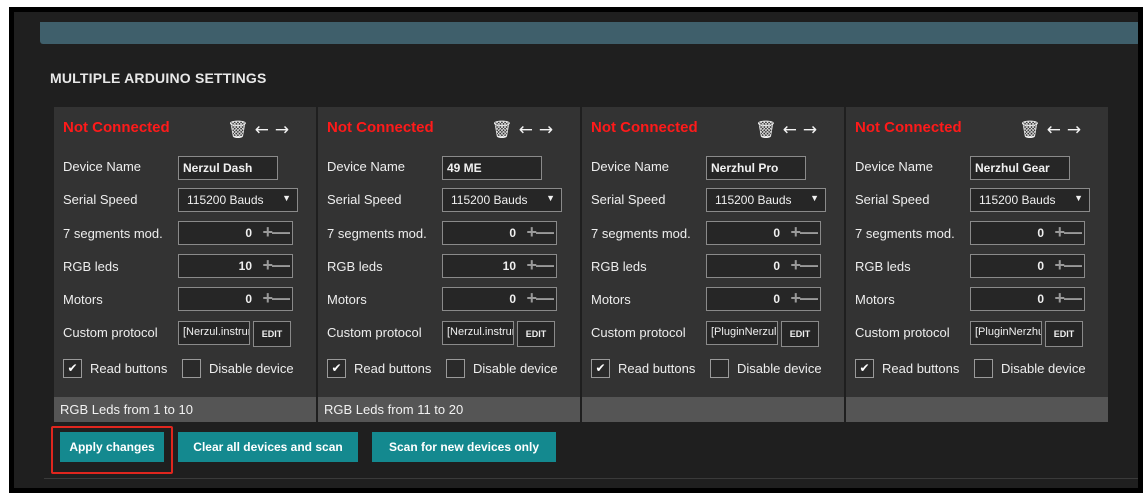 The height and width of the screenshot is (497, 1148). What do you see at coordinates (756, 168) in the screenshot?
I see `device-name-input: Nerzhul Pro` at bounding box center [756, 168].